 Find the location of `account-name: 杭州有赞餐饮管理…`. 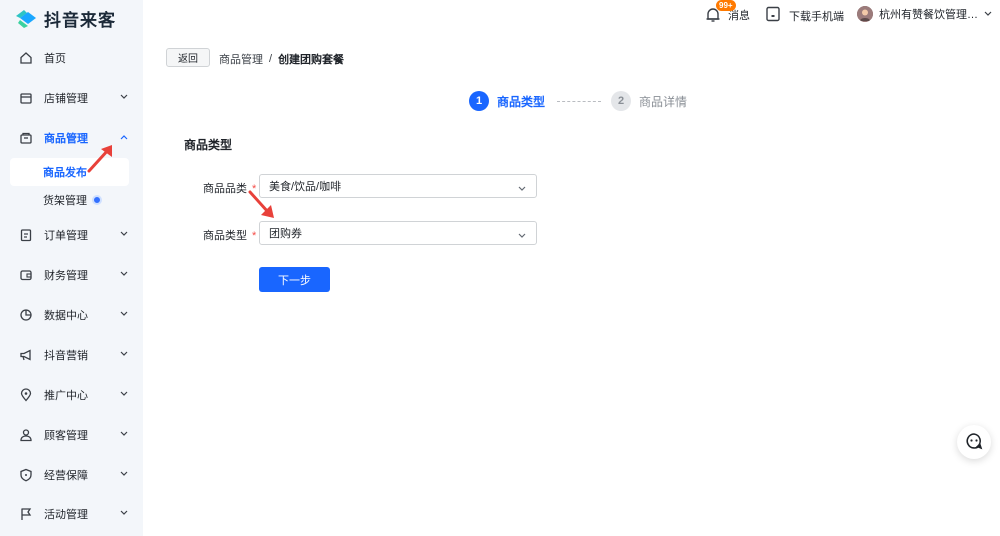

account-name: 杭州有赞餐饮管理… is located at coordinates (928, 15).